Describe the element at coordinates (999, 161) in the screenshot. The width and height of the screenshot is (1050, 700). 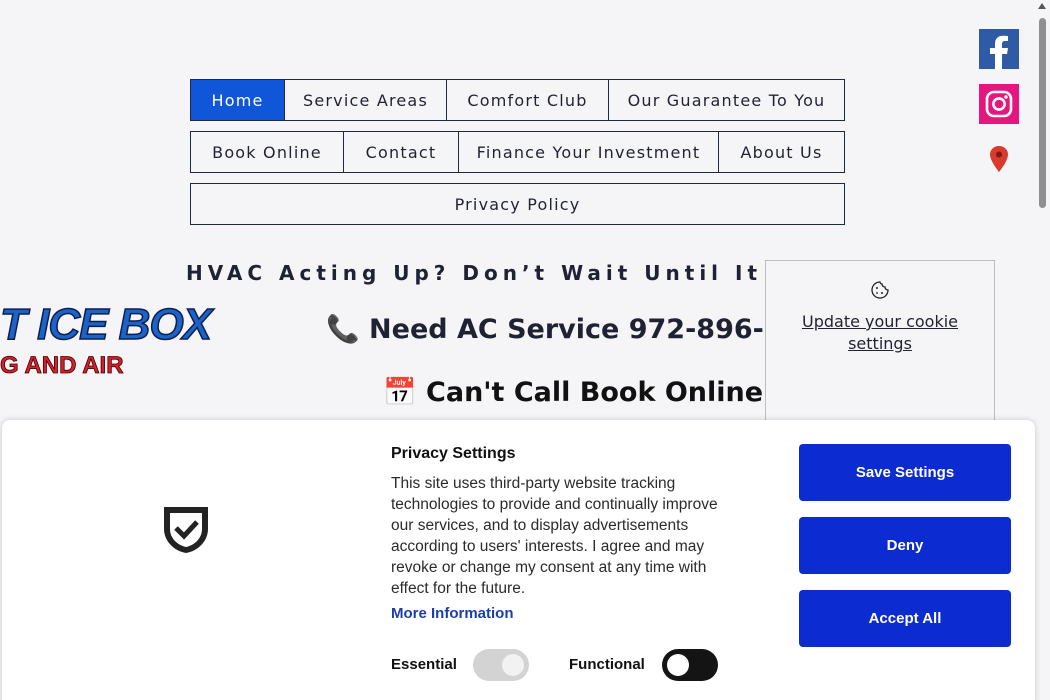
I see `map-pin-icon` at that location.